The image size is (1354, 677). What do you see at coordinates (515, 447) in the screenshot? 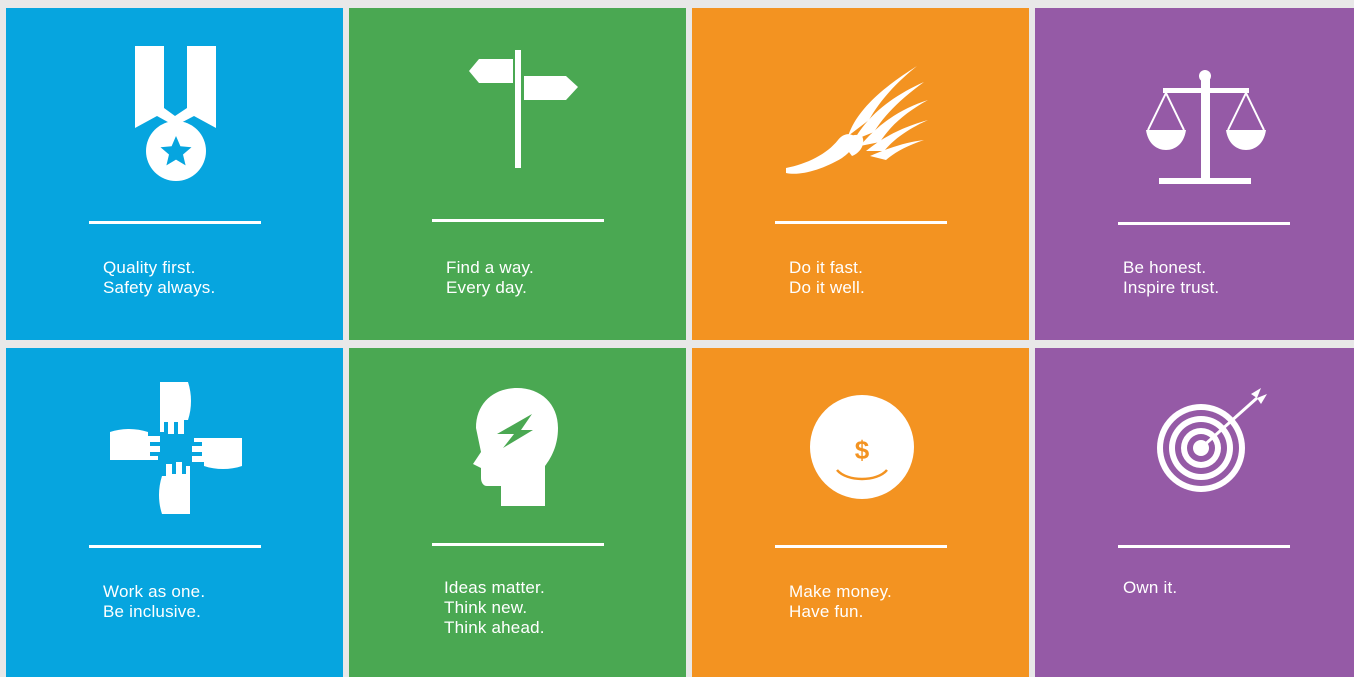
I see `head-lightning-icon` at bounding box center [515, 447].